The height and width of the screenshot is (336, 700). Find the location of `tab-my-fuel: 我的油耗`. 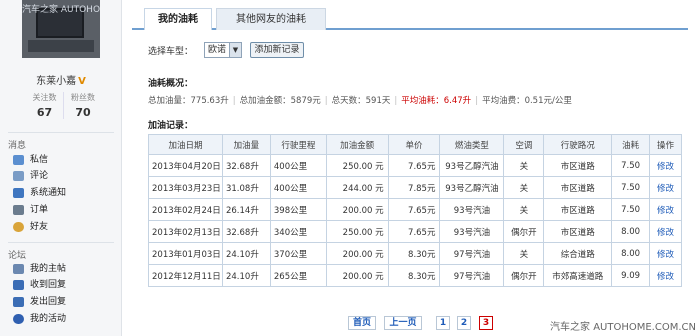

tab-my-fuel: 我的油耗 is located at coordinates (178, 19).